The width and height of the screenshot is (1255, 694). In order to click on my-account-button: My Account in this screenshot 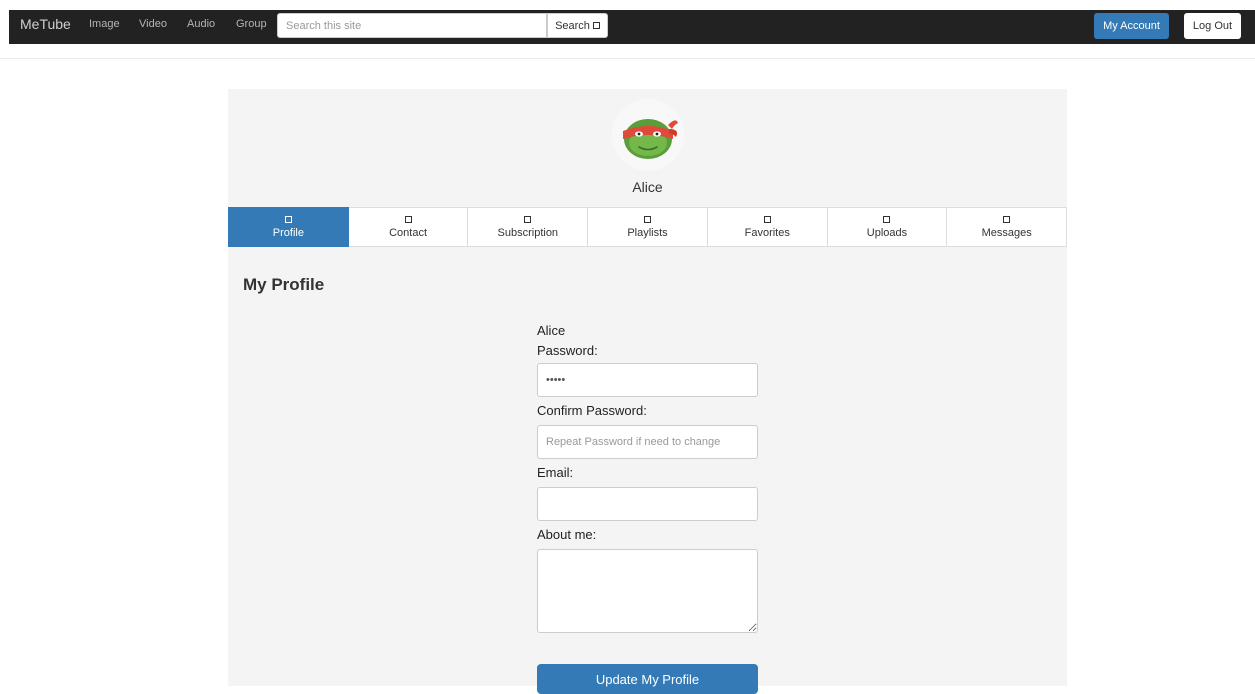, I will do `click(1131, 26)`.